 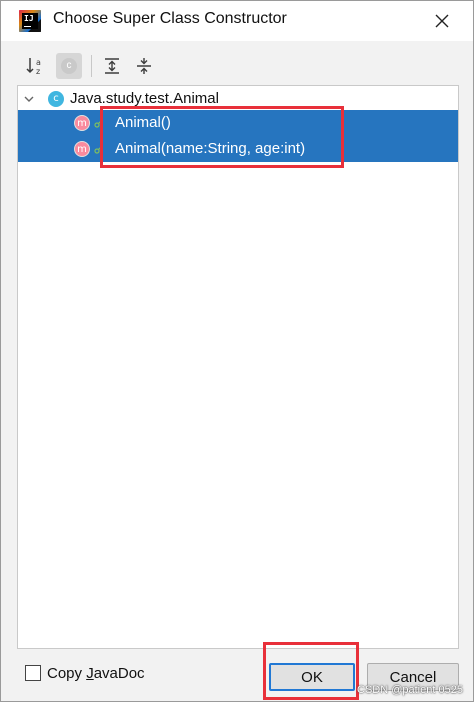 What do you see at coordinates (38, 62) in the screenshot?
I see `svg-text: a` at bounding box center [38, 62].